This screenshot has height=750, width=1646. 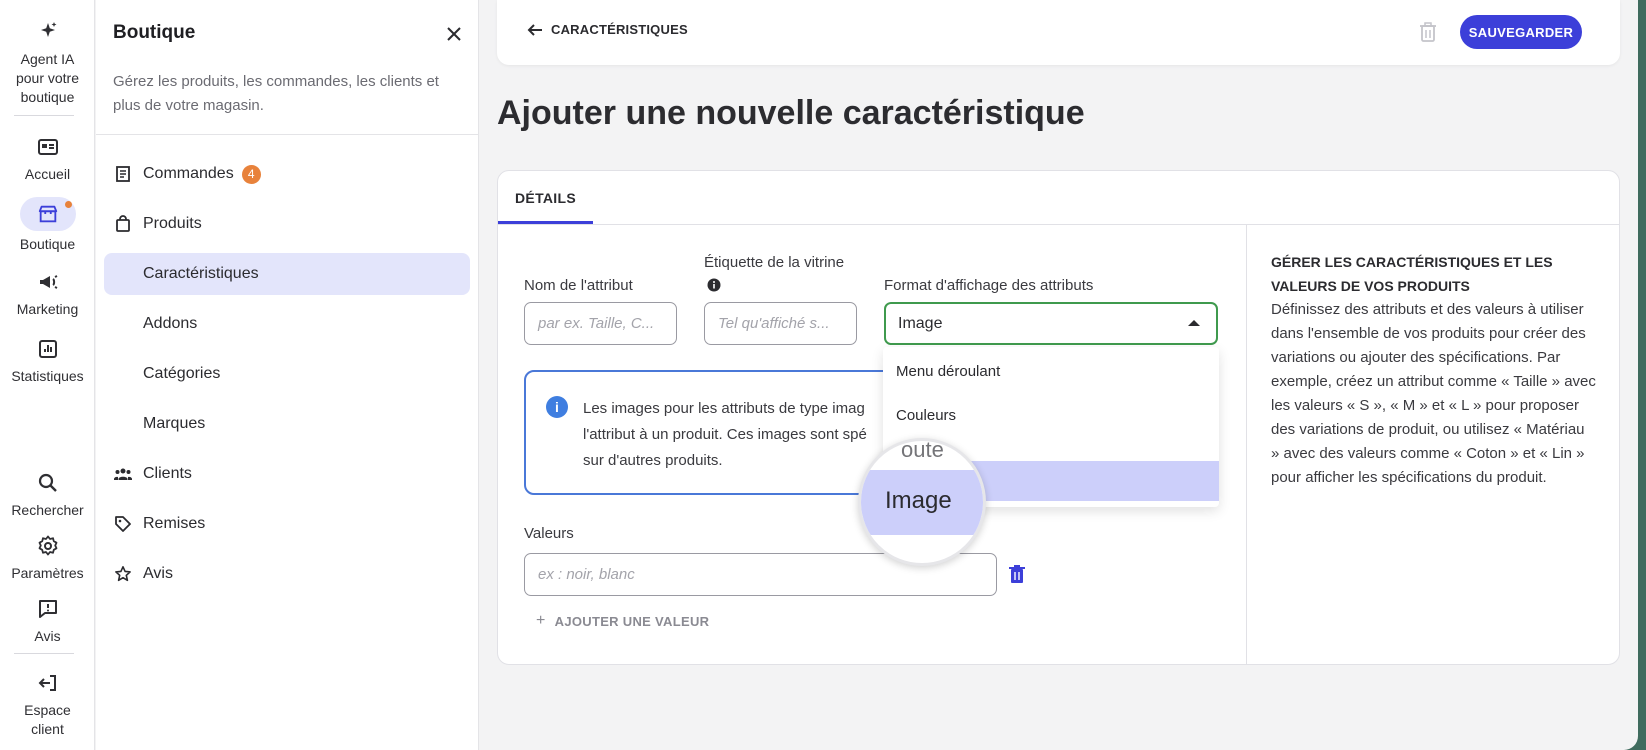 What do you see at coordinates (918, 500) in the screenshot?
I see `magnifier-label: Image` at bounding box center [918, 500].